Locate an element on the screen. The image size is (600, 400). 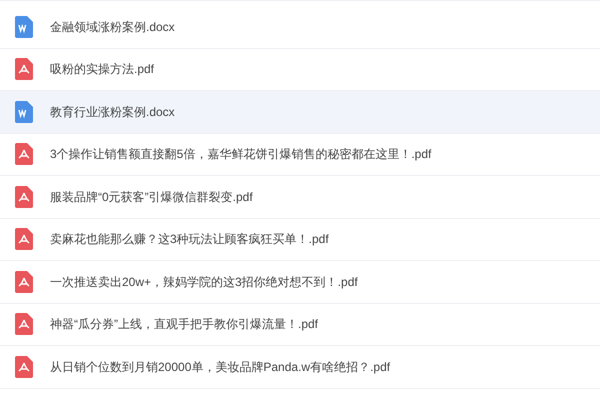
file-name: 一次推送卖出20w+，辣妈学院的这3招你绝对想不到！.pdf is located at coordinates (204, 282).